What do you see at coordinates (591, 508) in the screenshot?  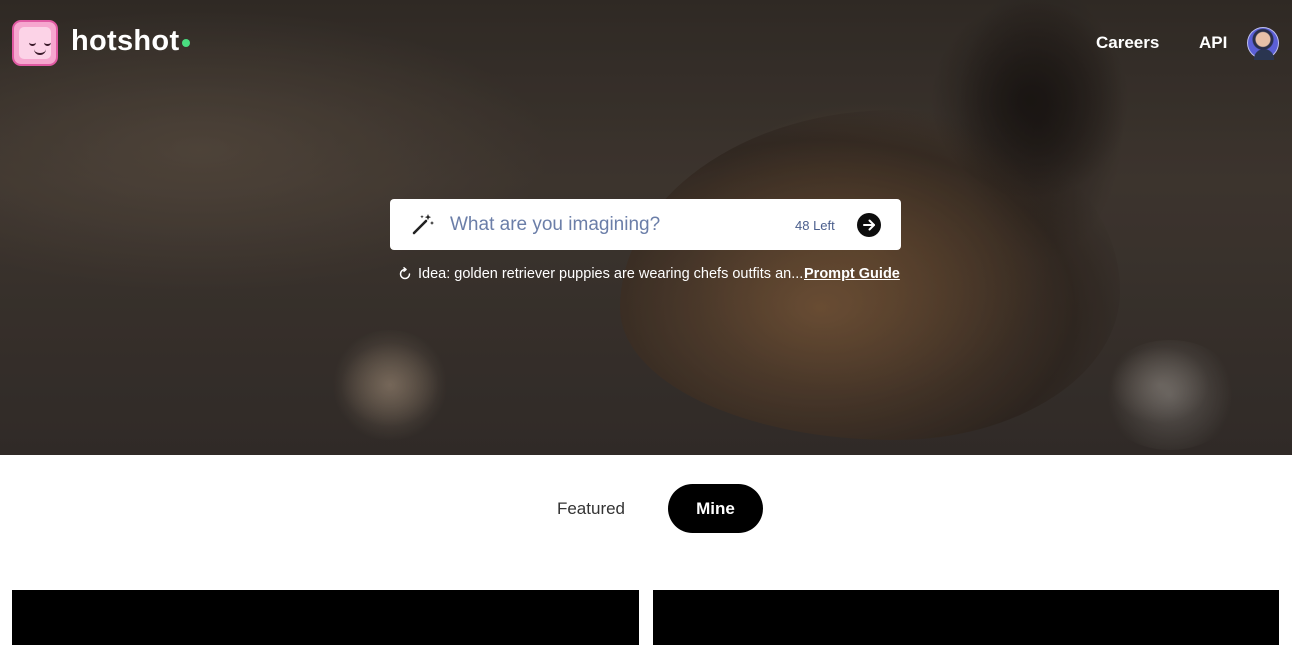 I see `tab-featured: Featured` at bounding box center [591, 508].